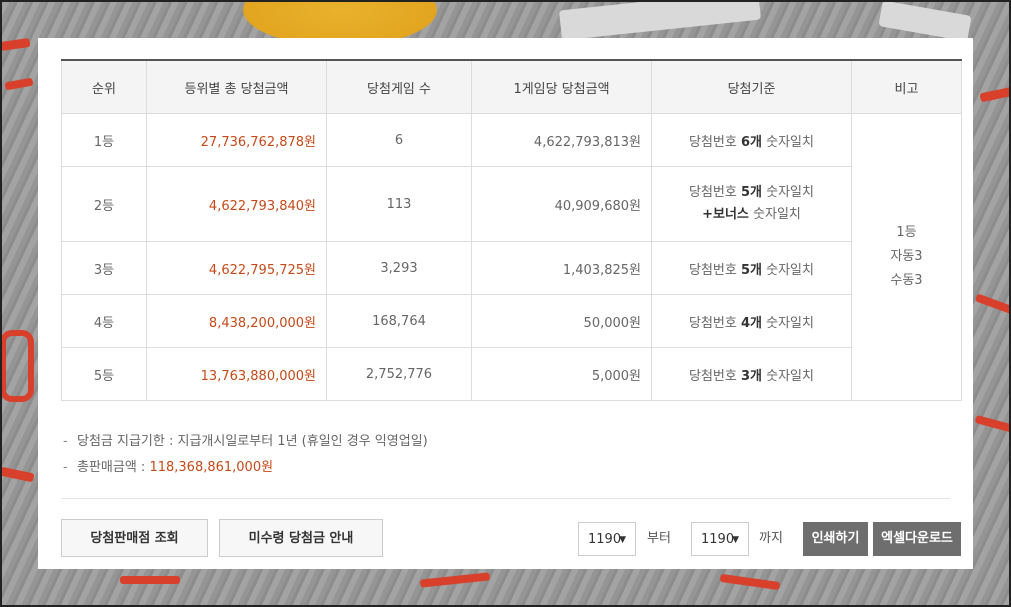 Image resolution: width=1011 pixels, height=607 pixels. Describe the element at coordinates (104, 204) in the screenshot. I see `rank-cell: 2등` at that location.